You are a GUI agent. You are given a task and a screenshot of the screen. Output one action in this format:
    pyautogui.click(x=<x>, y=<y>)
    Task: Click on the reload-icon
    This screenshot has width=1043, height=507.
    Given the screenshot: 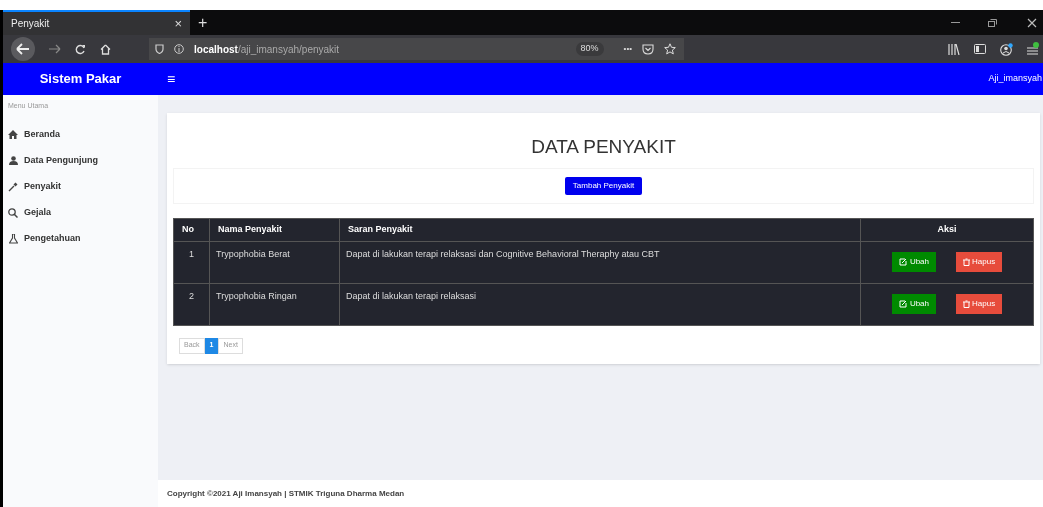 What is the action you would take?
    pyautogui.click(x=80, y=49)
    